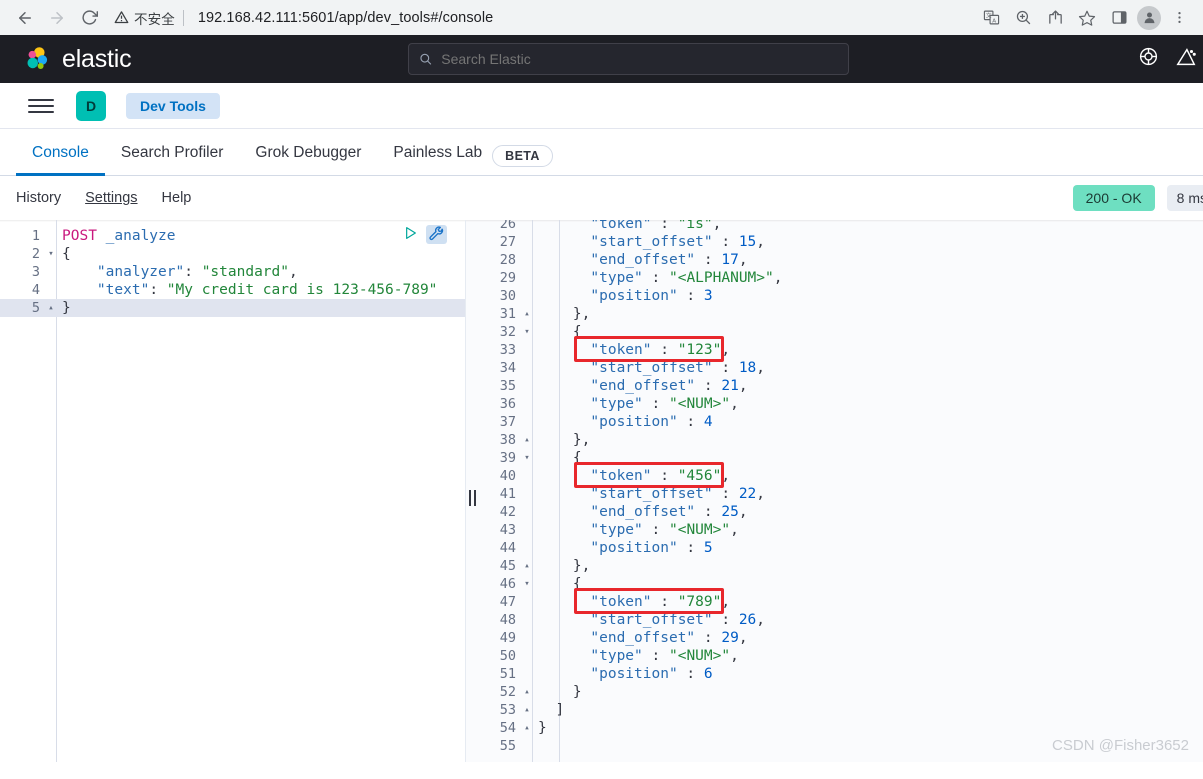 This screenshot has width=1203, height=779. I want to click on code-text: "token" : "789",, so click(660, 602).